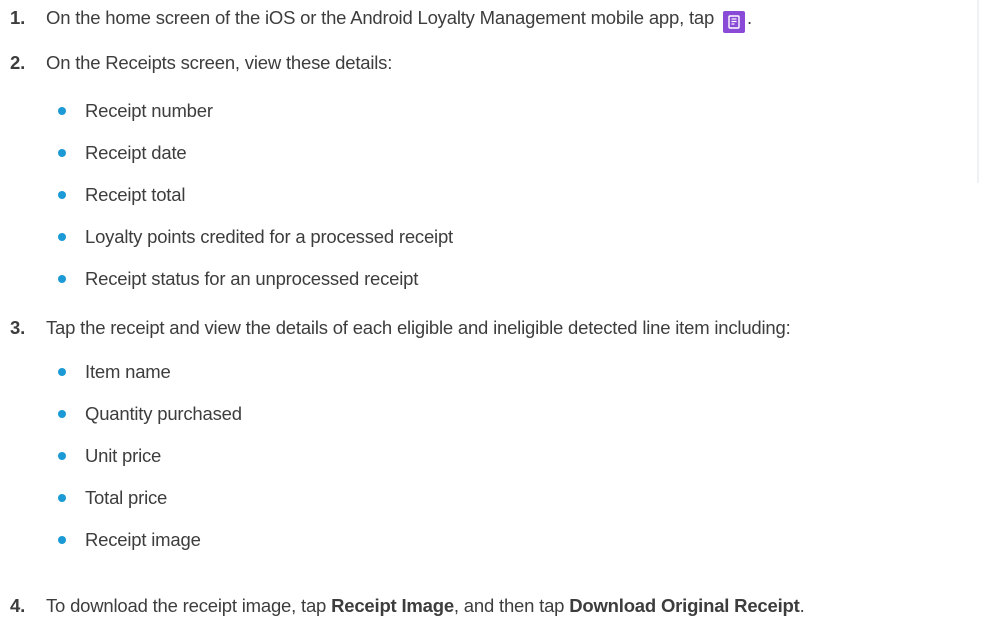 This screenshot has height=632, width=985. I want to click on step-text-mid: , and then tap, so click(511, 605).